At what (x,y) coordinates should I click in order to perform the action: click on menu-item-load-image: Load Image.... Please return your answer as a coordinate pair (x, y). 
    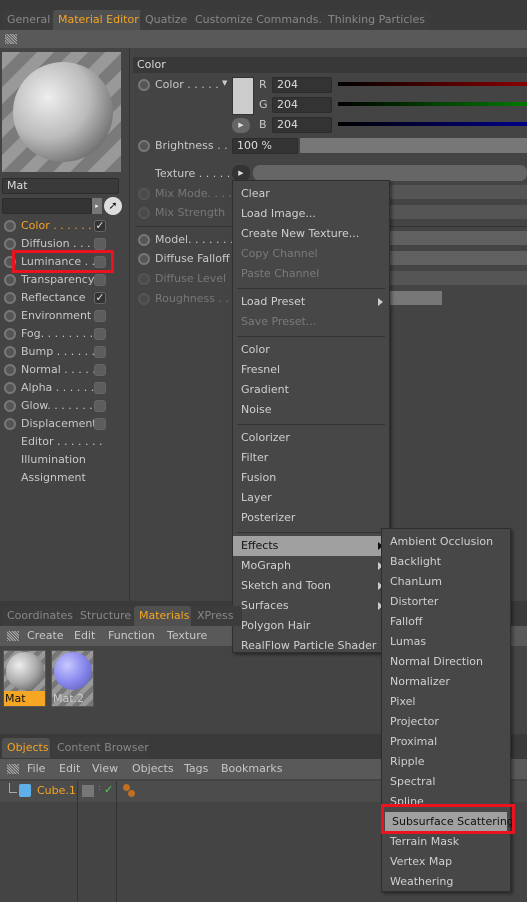
    Looking at the image, I should click on (311, 214).